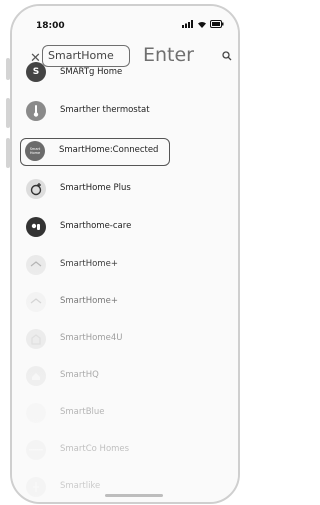 The height and width of the screenshot is (505, 320). Describe the element at coordinates (217, 24) in the screenshot. I see `battery-icon` at that location.